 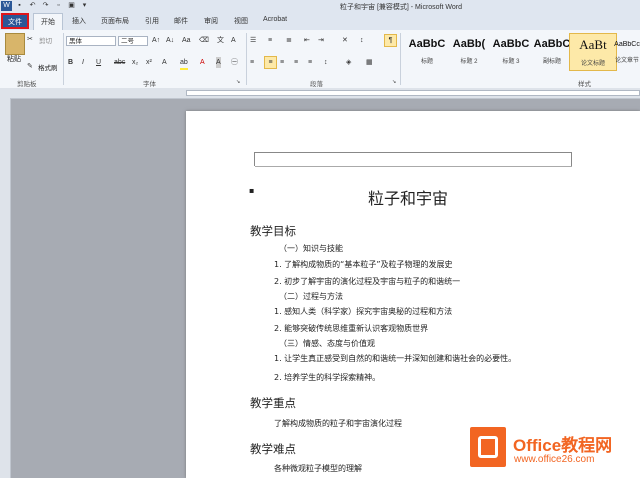 I want to click on ruler-scale, so click(x=413, y=93).